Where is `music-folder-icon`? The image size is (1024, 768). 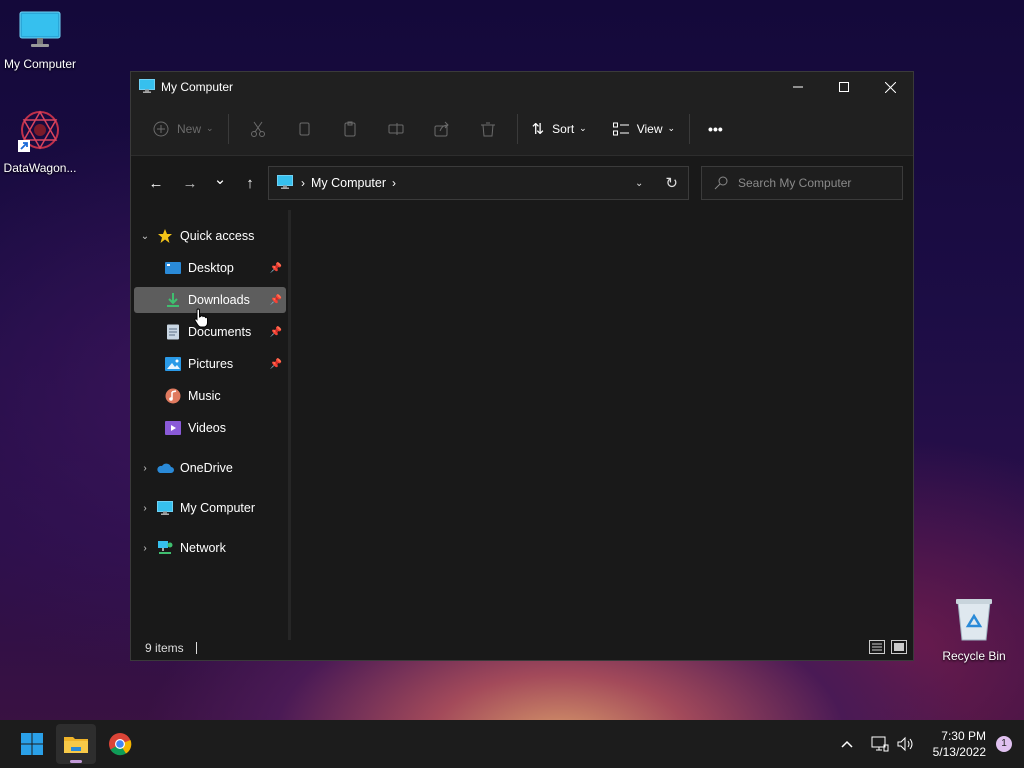 music-folder-icon is located at coordinates (173, 396).